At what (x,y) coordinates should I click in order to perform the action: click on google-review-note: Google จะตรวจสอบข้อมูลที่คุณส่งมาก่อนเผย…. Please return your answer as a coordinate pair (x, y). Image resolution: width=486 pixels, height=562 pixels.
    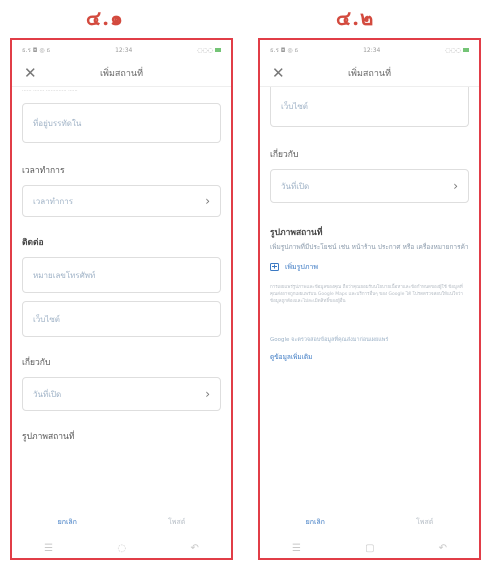
    Looking at the image, I should click on (329, 340).